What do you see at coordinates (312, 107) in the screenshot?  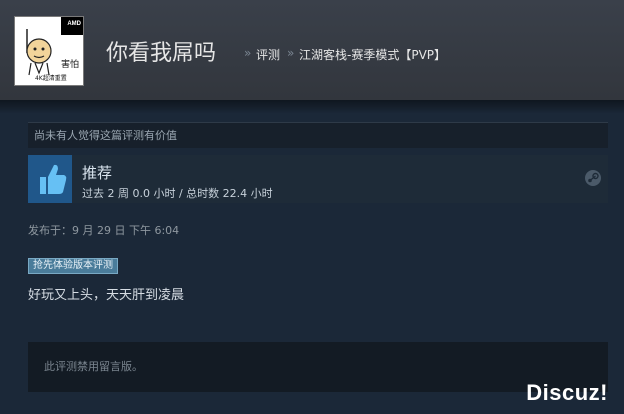 I see `header-shadow` at bounding box center [312, 107].